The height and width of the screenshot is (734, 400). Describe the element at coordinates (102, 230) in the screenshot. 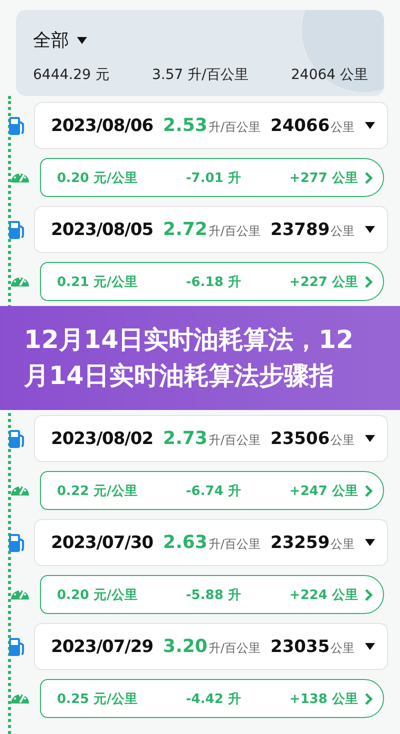

I see `record-date: 2023/08/05` at that location.